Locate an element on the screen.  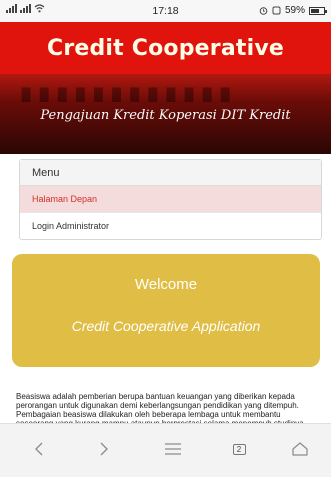
menu-item-login-administrator: Login Administrator is located at coordinates (170, 226).